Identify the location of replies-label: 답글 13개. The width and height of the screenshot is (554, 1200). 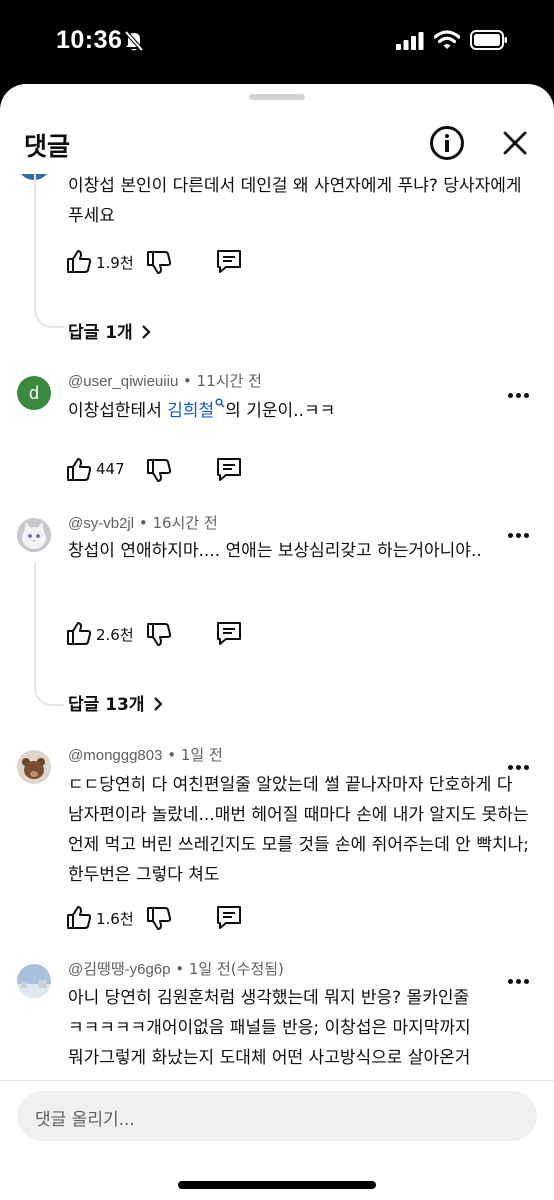
(106, 705).